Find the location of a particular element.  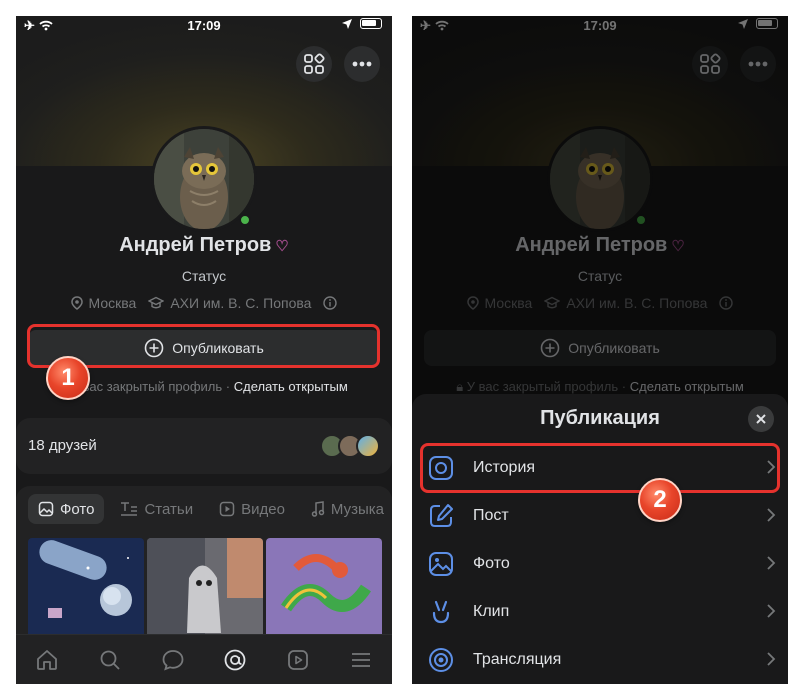

sheet-item-label: Пост is located at coordinates (491, 515).